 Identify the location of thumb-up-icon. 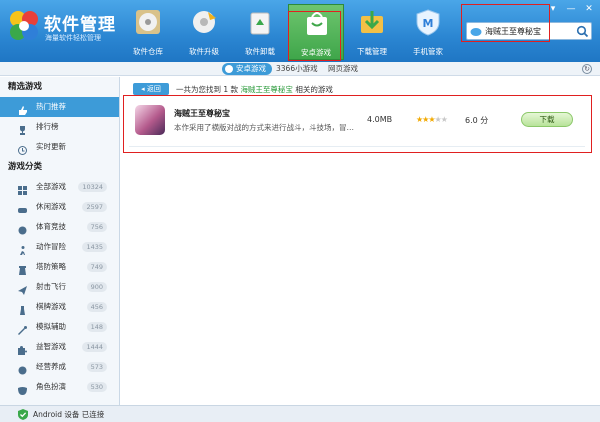
(22, 109).